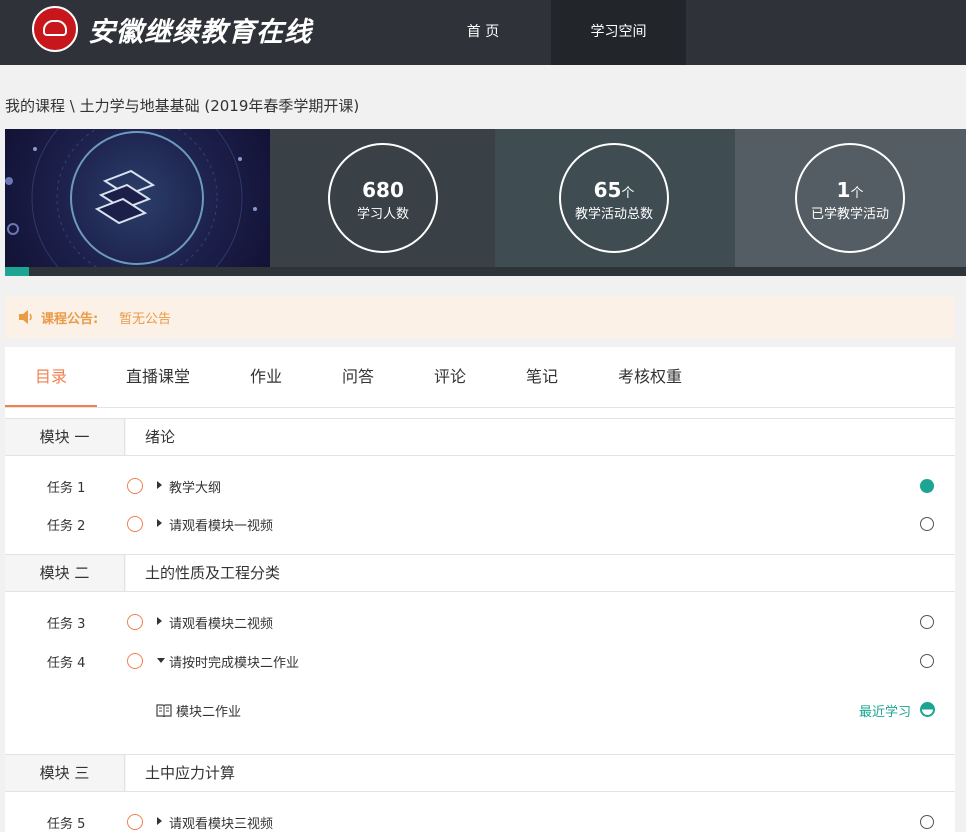 This screenshot has height=832, width=966. Describe the element at coordinates (480, 622) in the screenshot. I see `task-row: 任务 3 请观看模块二视频` at that location.